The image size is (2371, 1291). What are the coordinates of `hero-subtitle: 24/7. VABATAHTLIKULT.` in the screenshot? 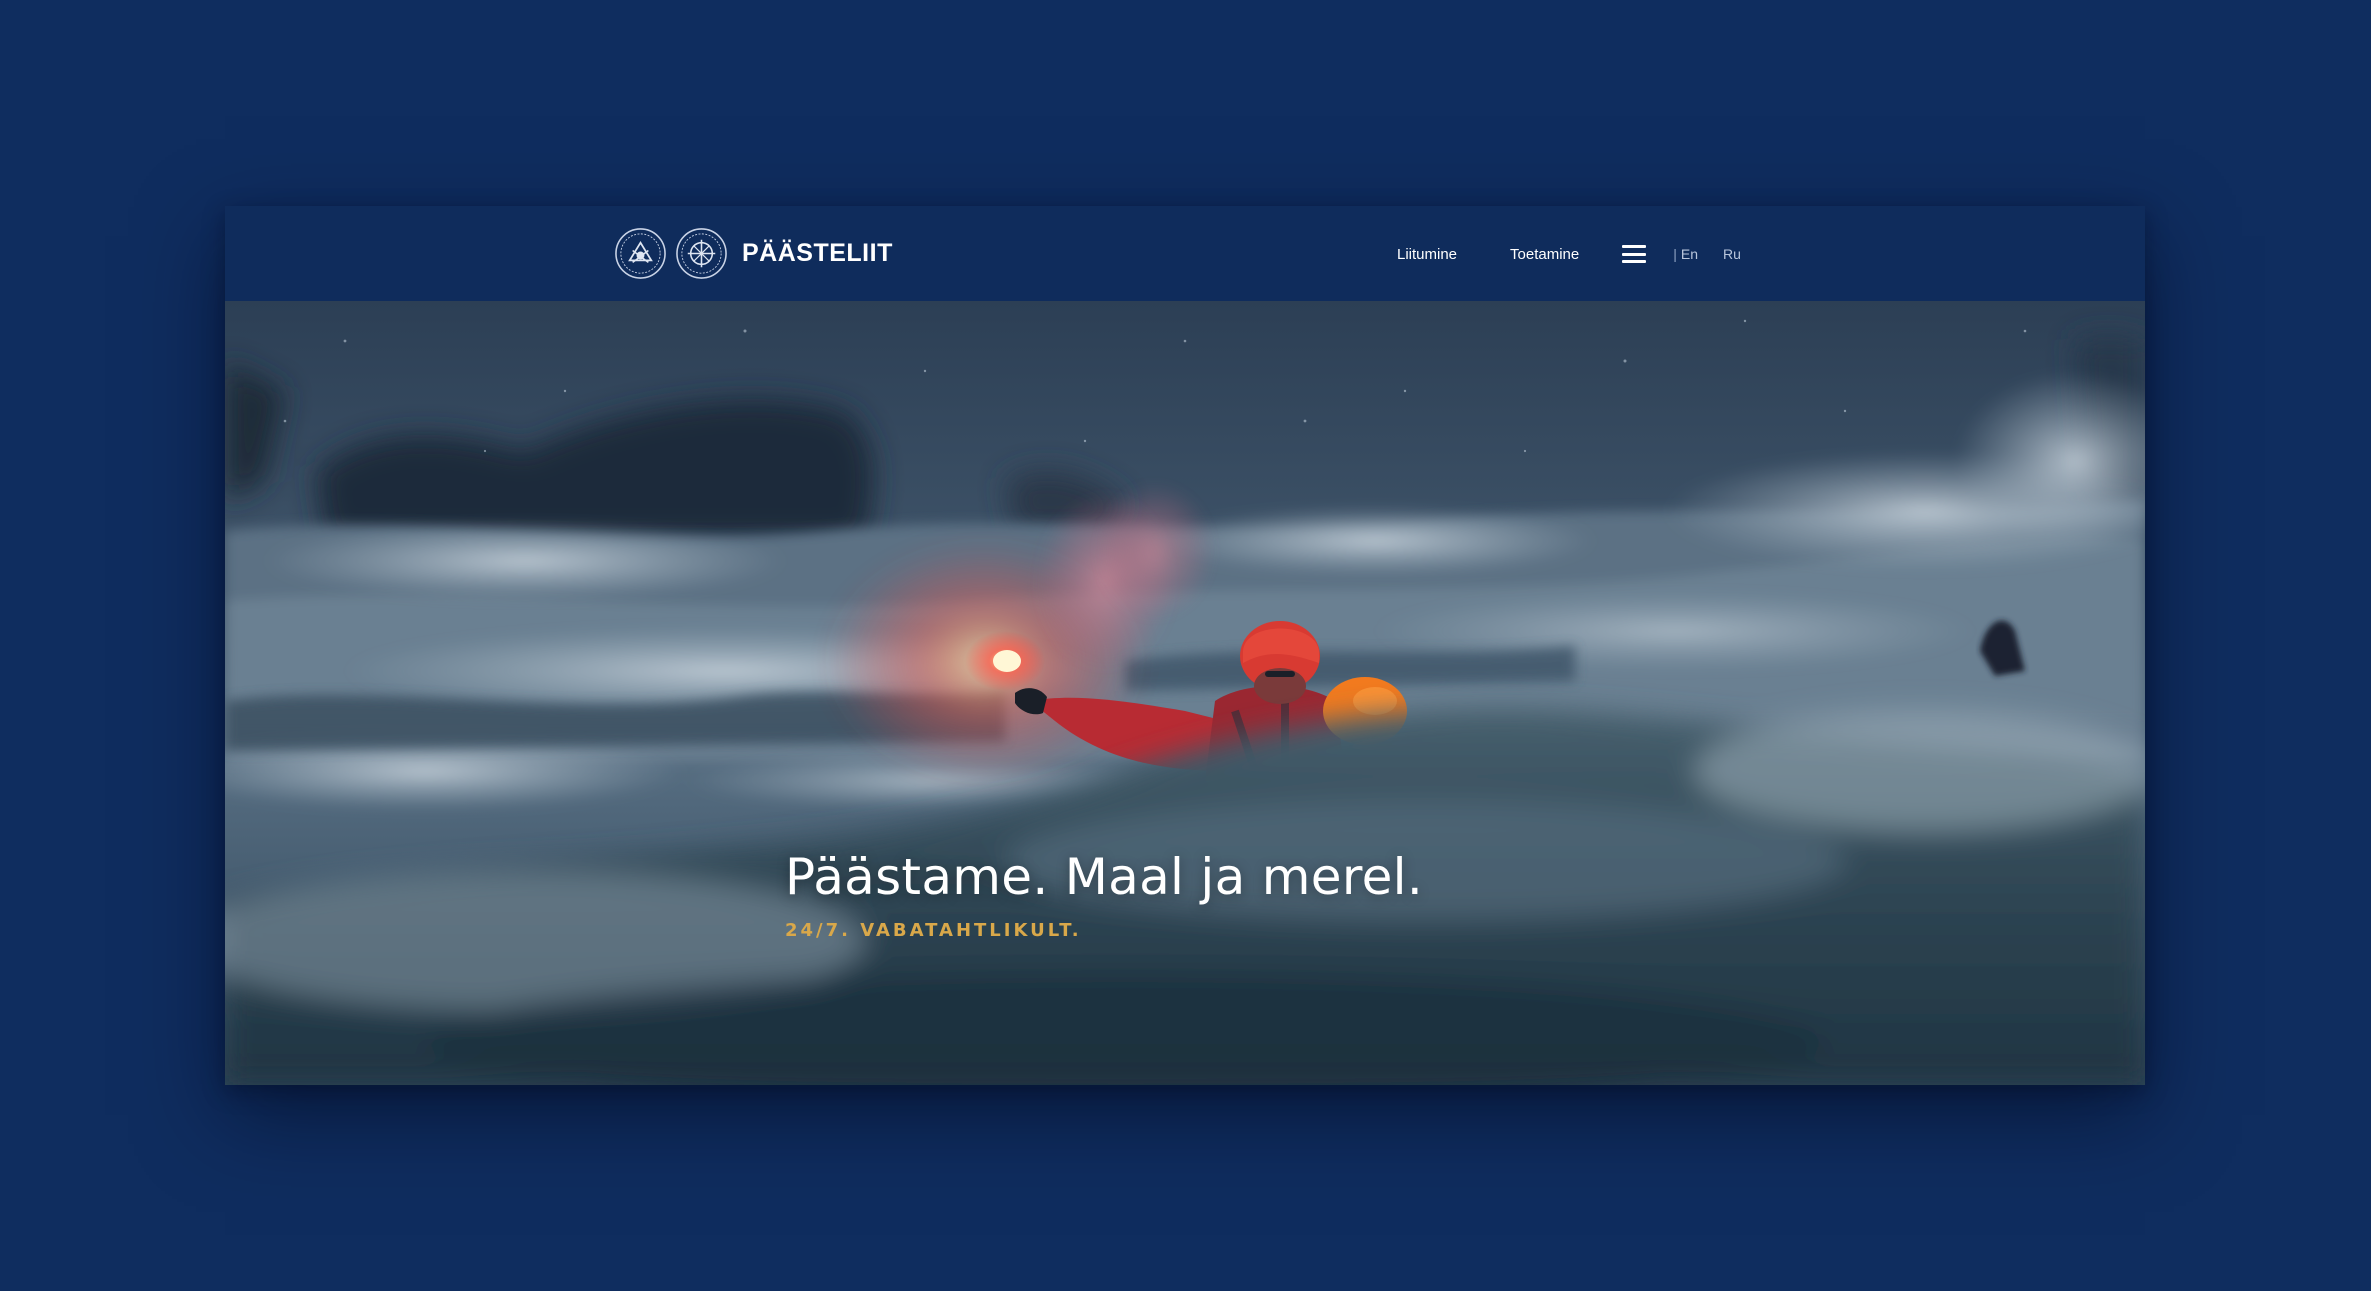 It's located at (933, 930).